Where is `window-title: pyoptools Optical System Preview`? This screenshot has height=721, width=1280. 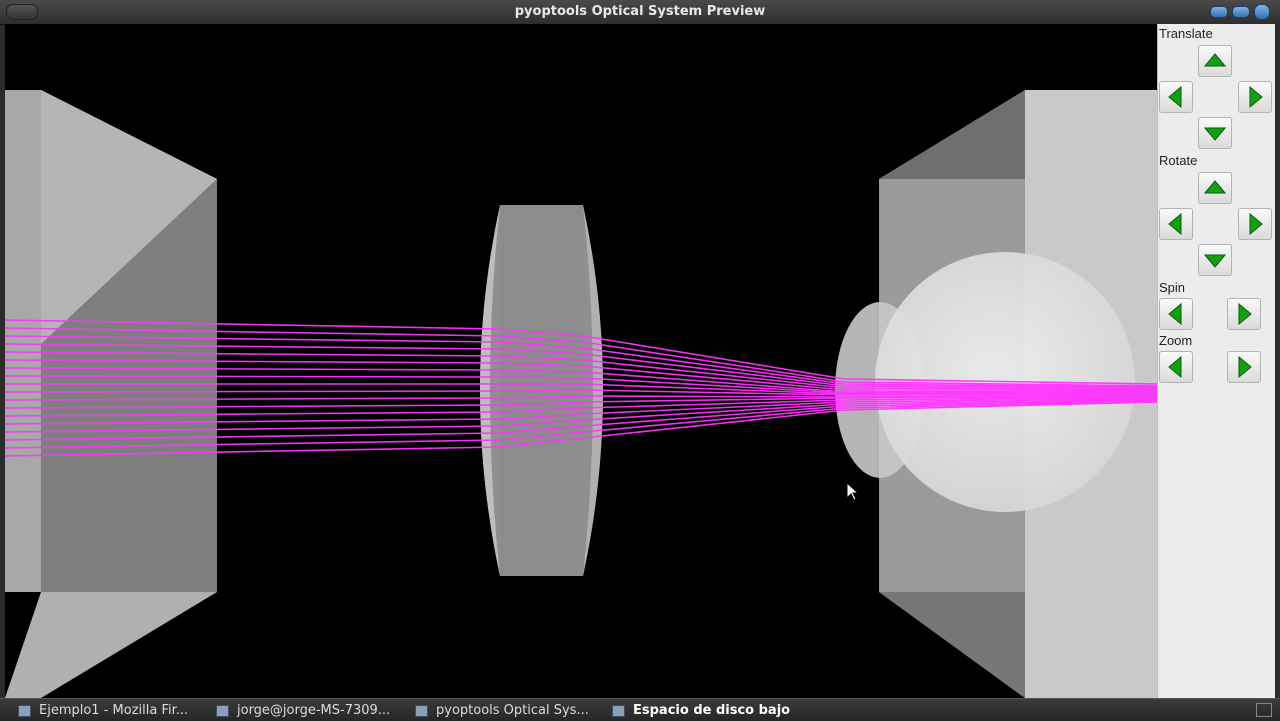
window-title: pyoptools Optical System Preview is located at coordinates (640, 11).